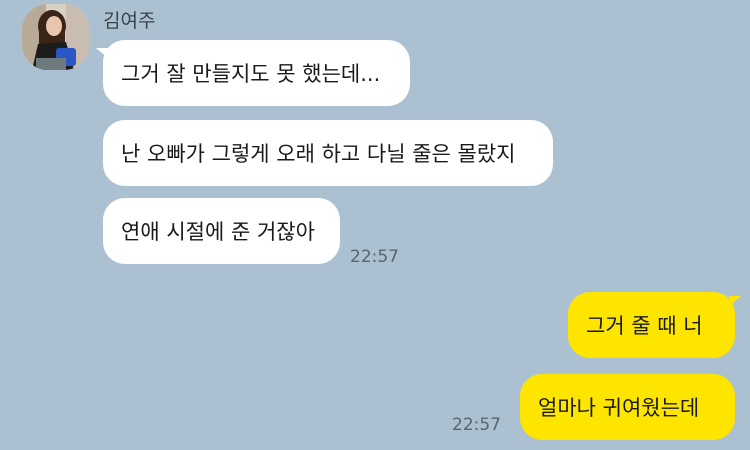  What do you see at coordinates (129, 21) in the screenshot?
I see `sender-name: 김여주` at bounding box center [129, 21].